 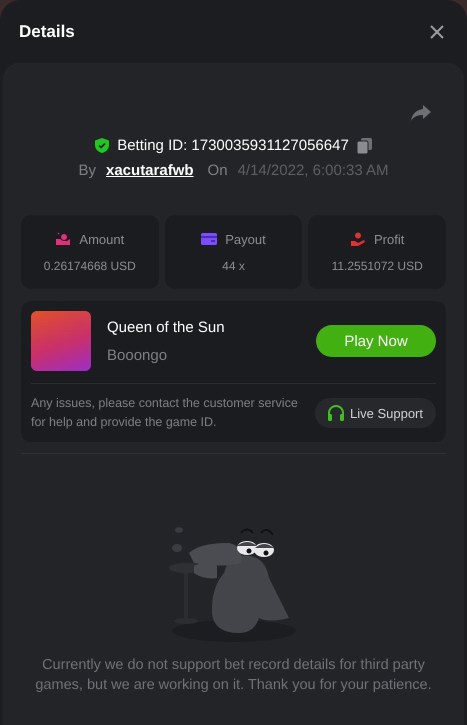 I want to click on card-icon, so click(x=209, y=239).